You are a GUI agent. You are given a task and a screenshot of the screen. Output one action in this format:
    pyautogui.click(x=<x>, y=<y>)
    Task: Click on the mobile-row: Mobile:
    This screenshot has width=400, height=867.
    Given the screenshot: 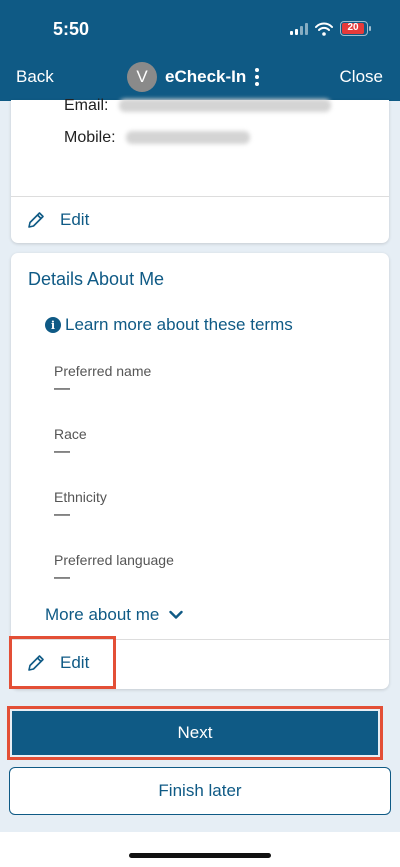 What is the action you would take?
    pyautogui.click(x=157, y=138)
    